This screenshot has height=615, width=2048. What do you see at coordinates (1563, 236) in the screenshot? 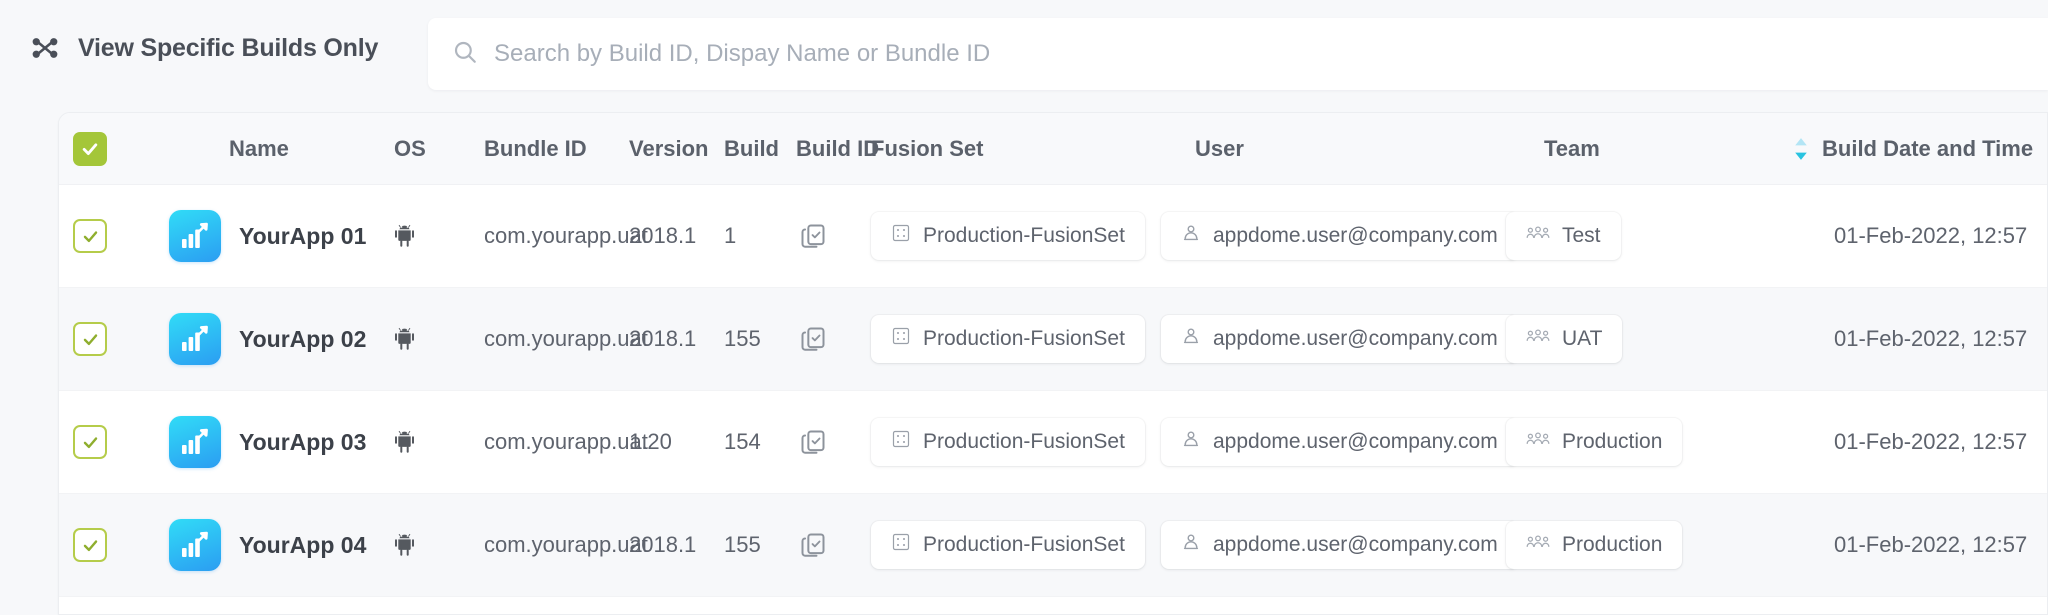
I see `team-chip: Test` at bounding box center [1563, 236].